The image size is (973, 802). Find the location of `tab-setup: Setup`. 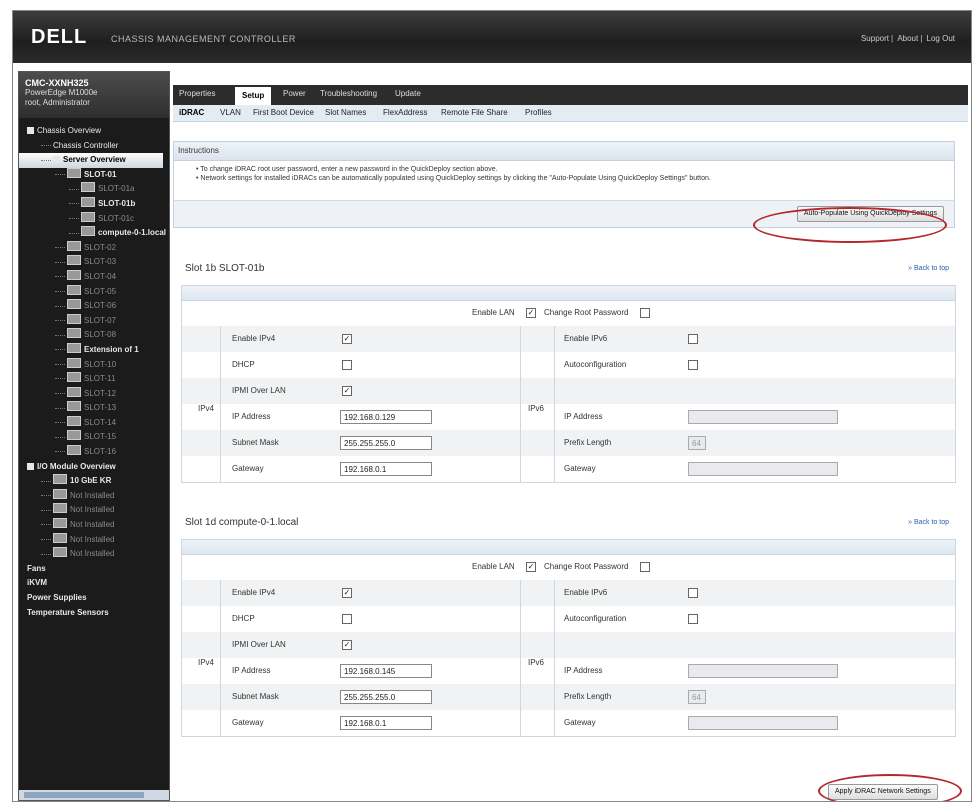

tab-setup: Setup is located at coordinates (253, 96).